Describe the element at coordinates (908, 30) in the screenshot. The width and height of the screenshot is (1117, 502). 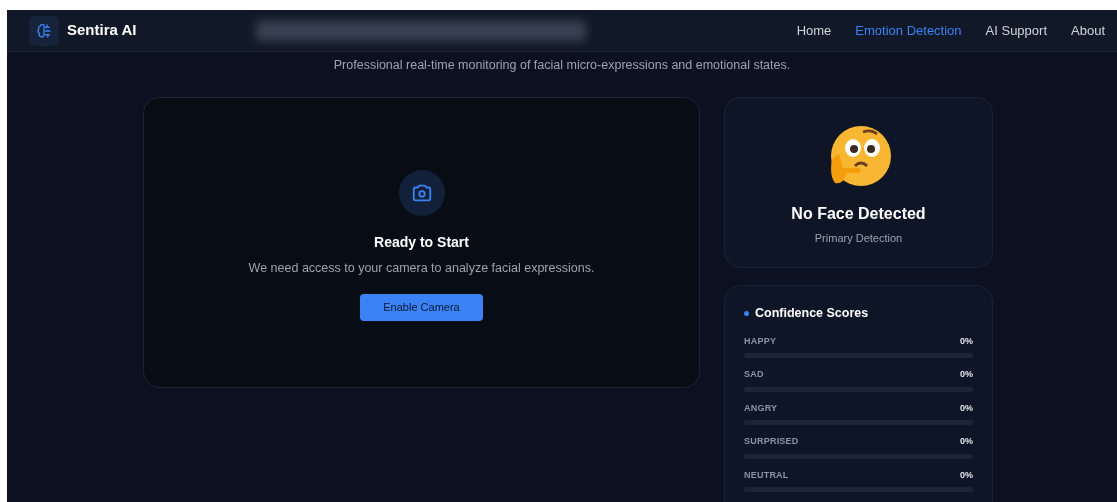
I see `nav-link: Emotion Detection` at that location.